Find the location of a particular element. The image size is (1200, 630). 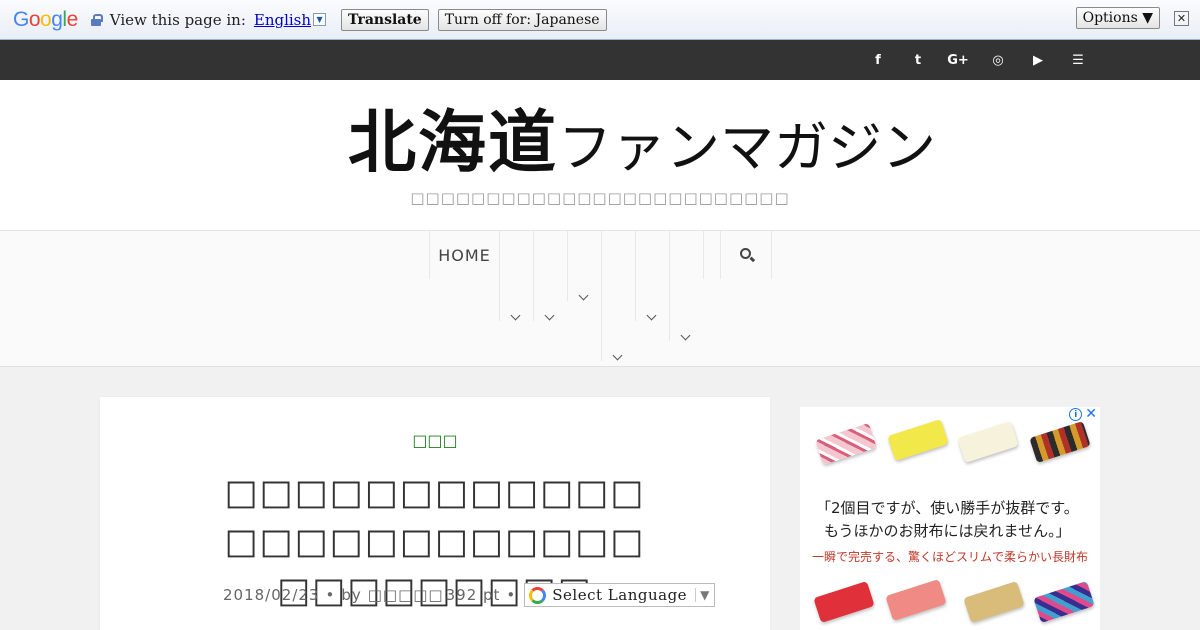

facebook-icon: f is located at coordinates (878, 60).